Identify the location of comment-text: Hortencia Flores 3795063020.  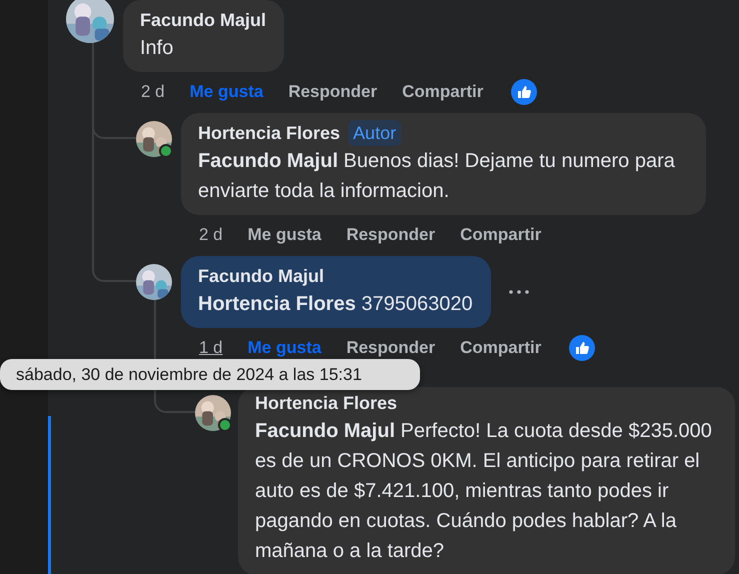
(335, 304).